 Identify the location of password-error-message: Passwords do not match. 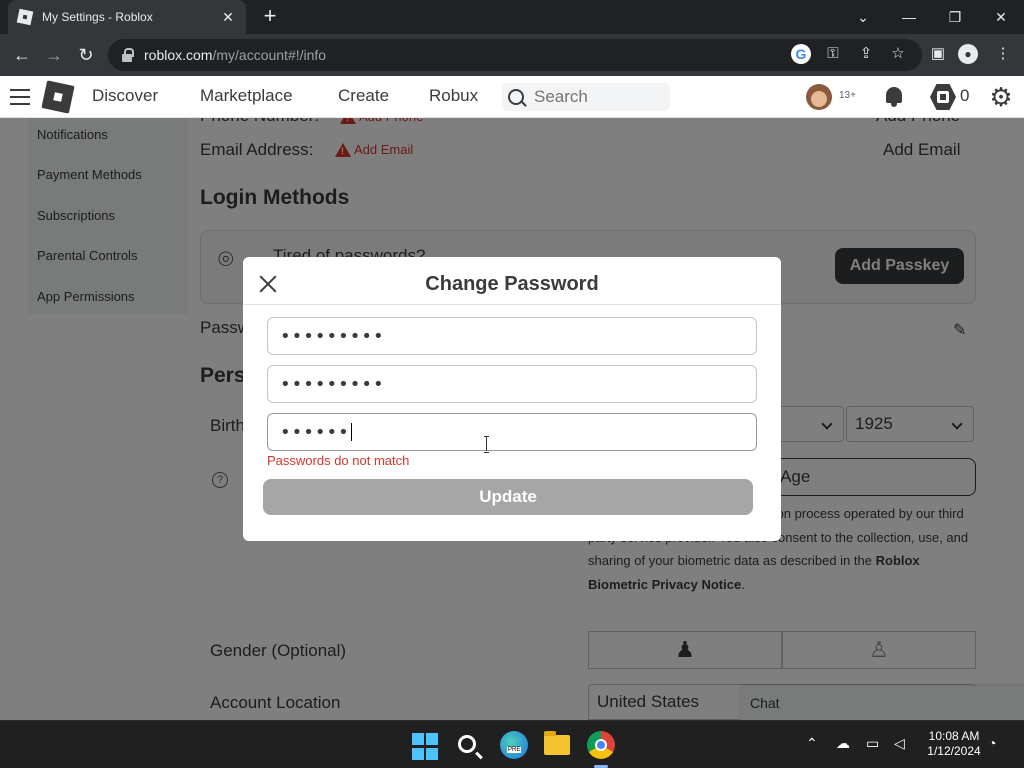
(338, 460).